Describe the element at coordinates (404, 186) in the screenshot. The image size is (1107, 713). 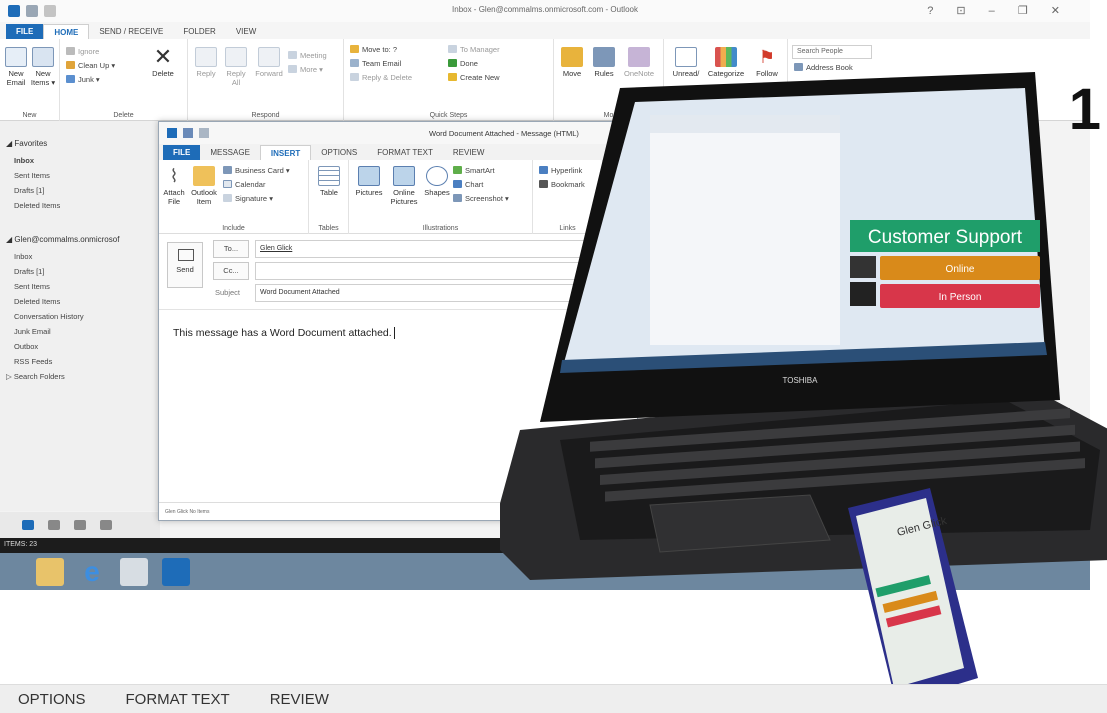
I see `online-pictures-button: Online Pictures` at that location.